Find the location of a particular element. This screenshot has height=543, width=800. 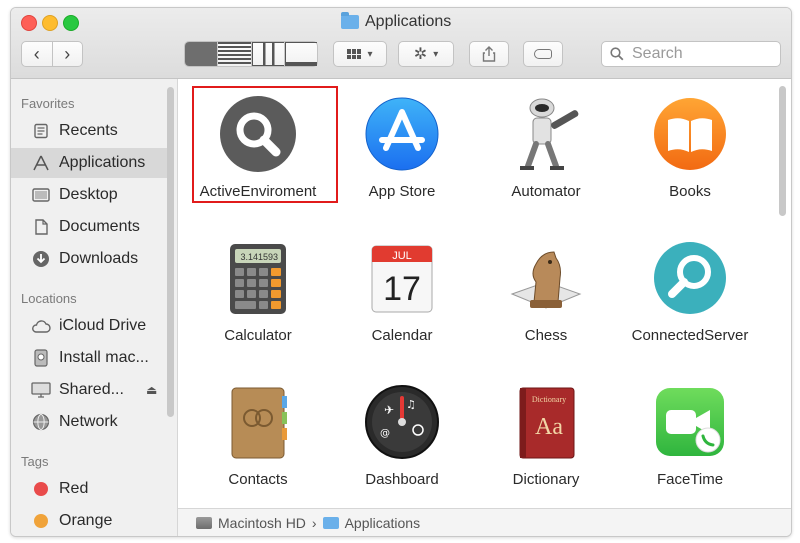

sidebar-item-label: Red is located at coordinates (74, 488).